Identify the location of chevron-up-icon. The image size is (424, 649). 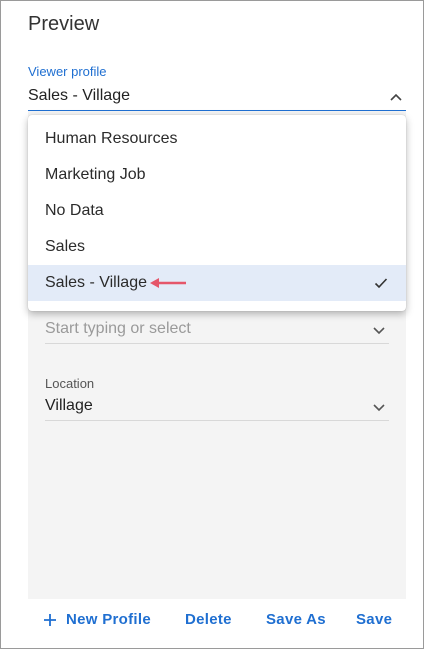
(396, 97).